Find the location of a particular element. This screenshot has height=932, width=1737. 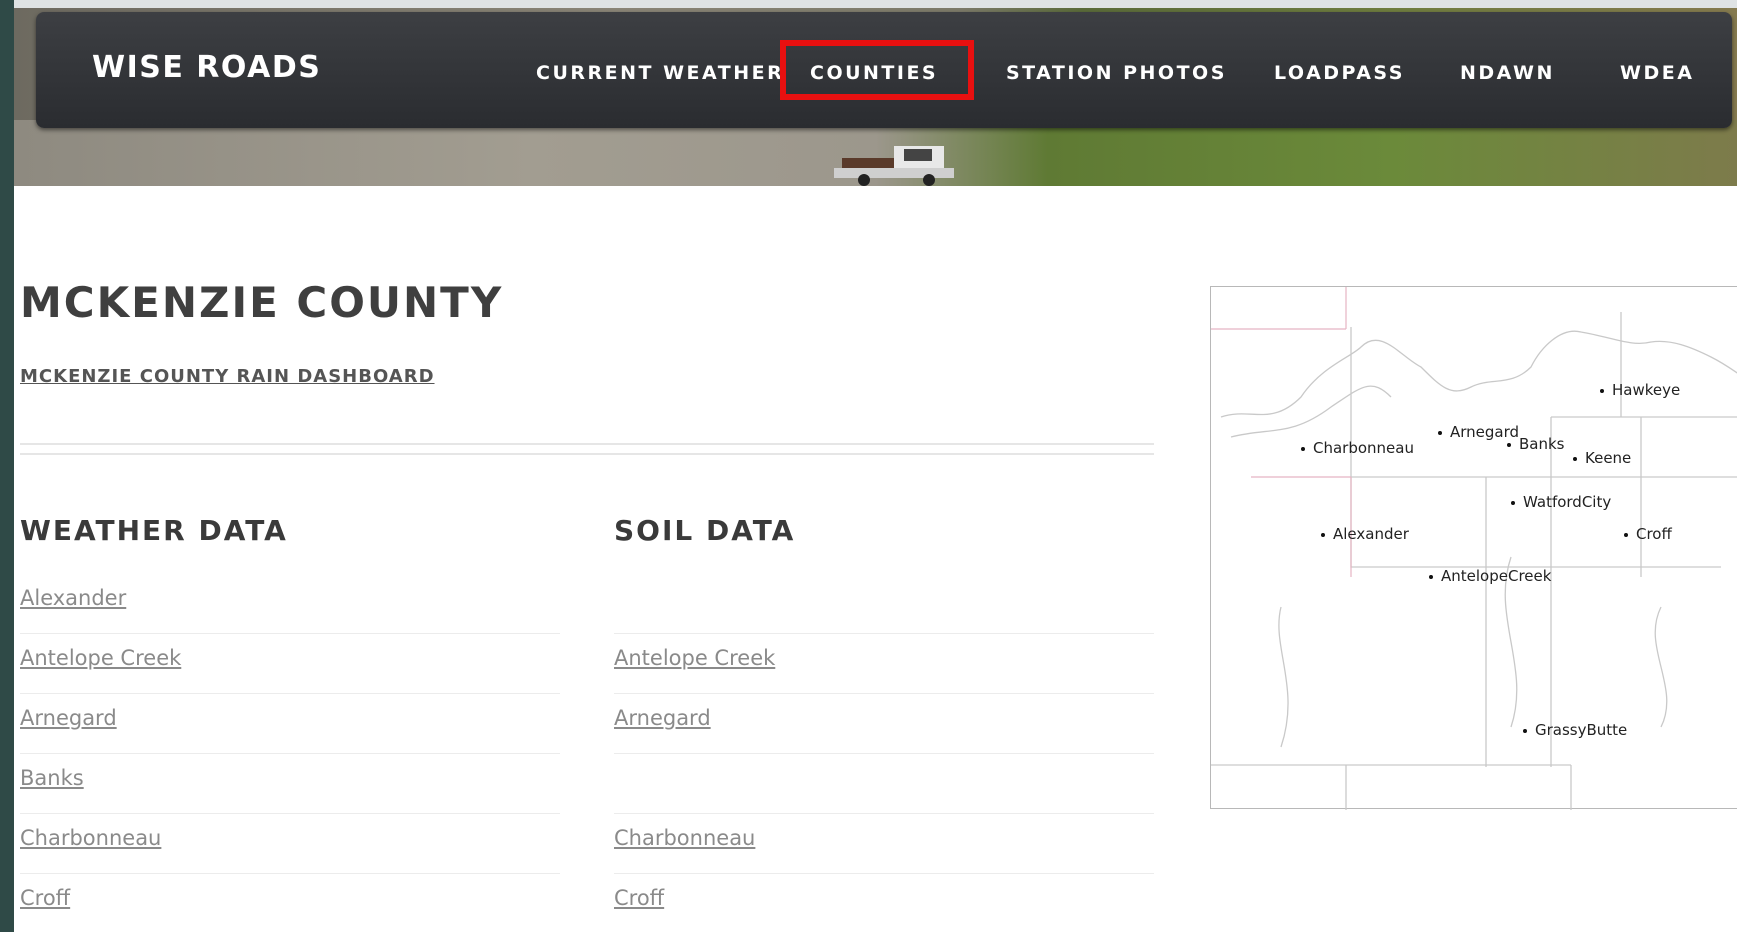

map-town-hawkeye: Hawkeye is located at coordinates (1640, 390).